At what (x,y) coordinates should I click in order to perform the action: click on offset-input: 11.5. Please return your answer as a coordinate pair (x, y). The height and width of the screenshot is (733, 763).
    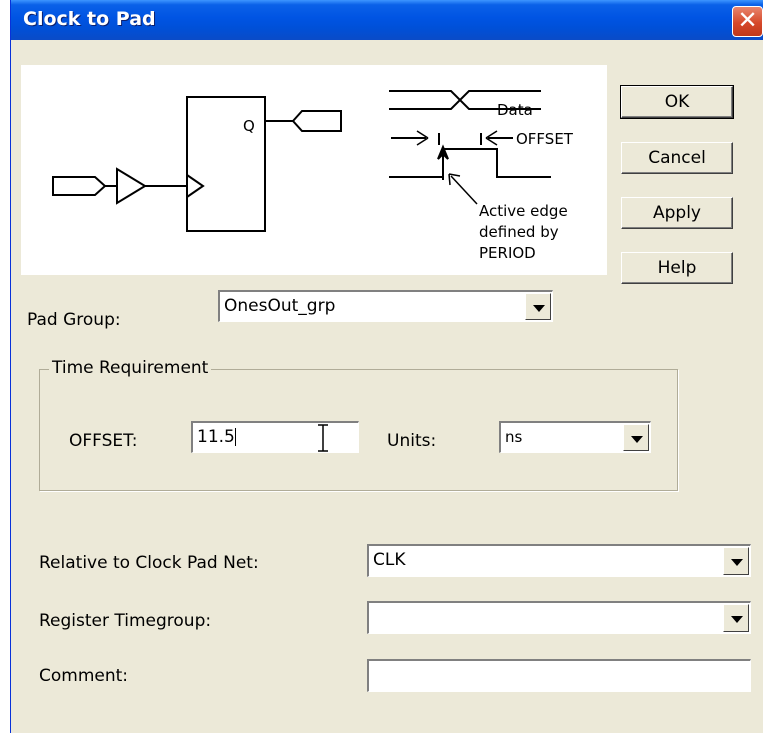
    Looking at the image, I should click on (275, 437).